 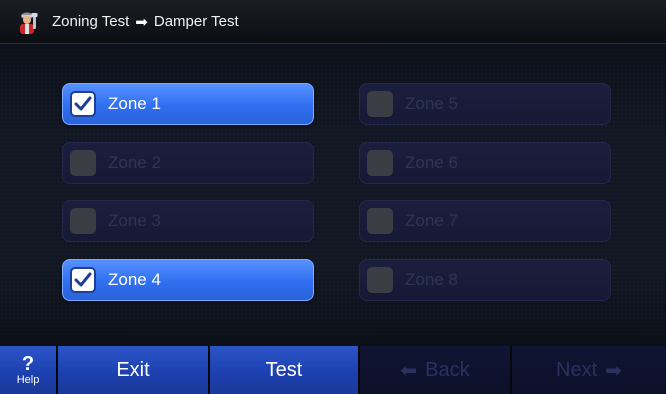 I want to click on zone-8-toggle: Zone 8, so click(x=485, y=280).